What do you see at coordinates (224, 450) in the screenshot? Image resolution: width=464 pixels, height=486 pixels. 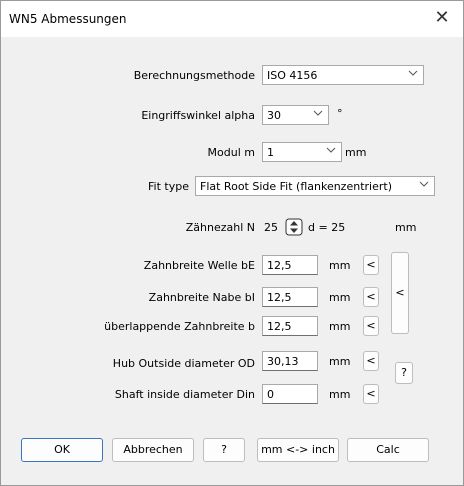 I see `help-button: ?` at bounding box center [224, 450].